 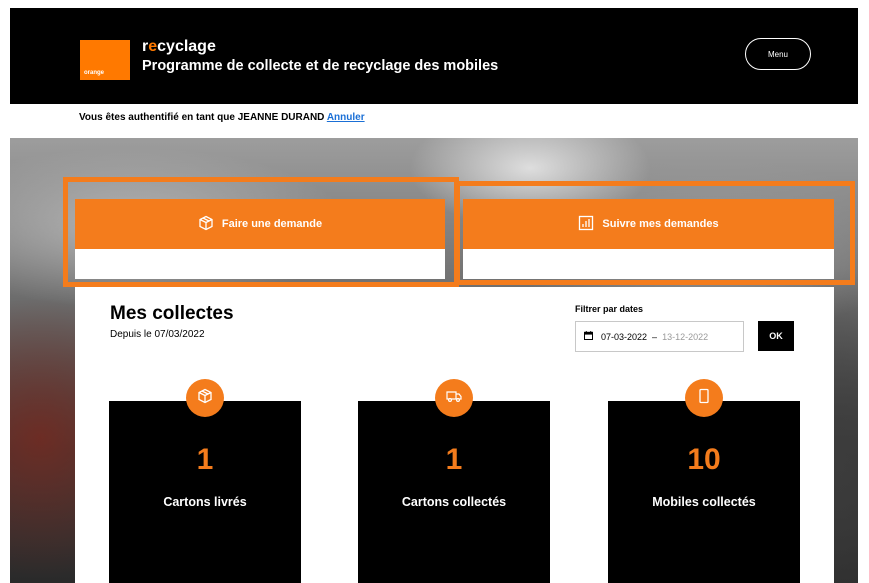 What do you see at coordinates (5, 291) in the screenshot?
I see `left-margin` at bounding box center [5, 291].